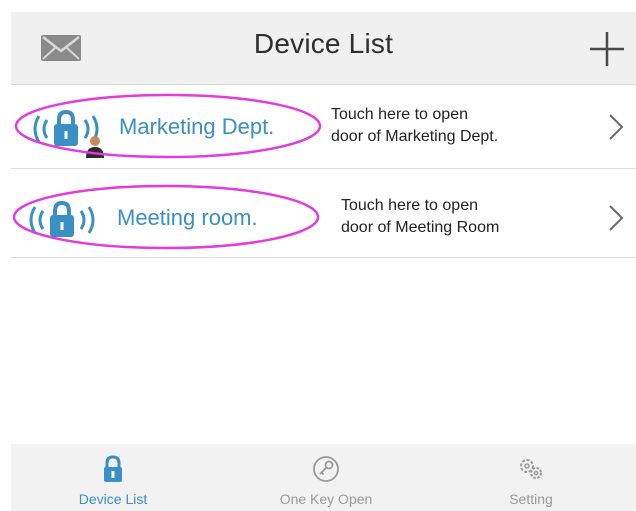  Describe the element at coordinates (326, 499) in the screenshot. I see `tab-label: One Key Open` at that location.